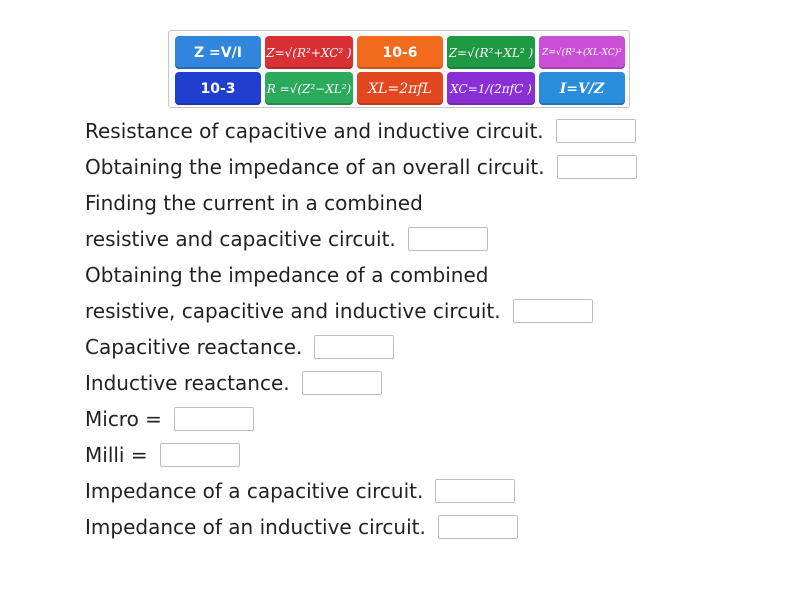  What do you see at coordinates (194, 347) in the screenshot?
I see `question-text: Capacitive reactance.` at bounding box center [194, 347].